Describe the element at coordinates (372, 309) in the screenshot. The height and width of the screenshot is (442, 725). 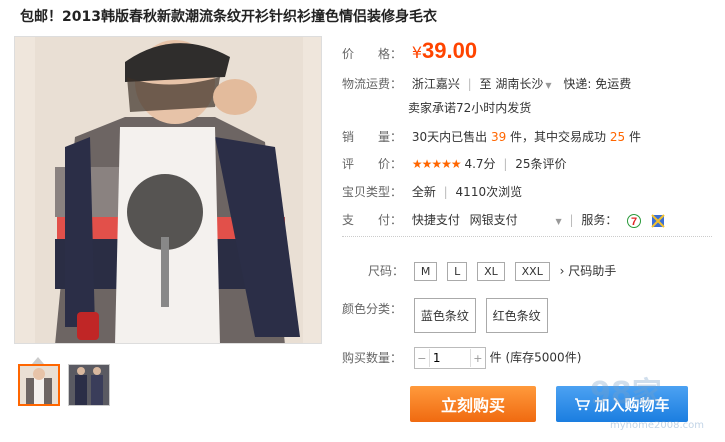
I see `color-label: 颜色分类：` at that location.